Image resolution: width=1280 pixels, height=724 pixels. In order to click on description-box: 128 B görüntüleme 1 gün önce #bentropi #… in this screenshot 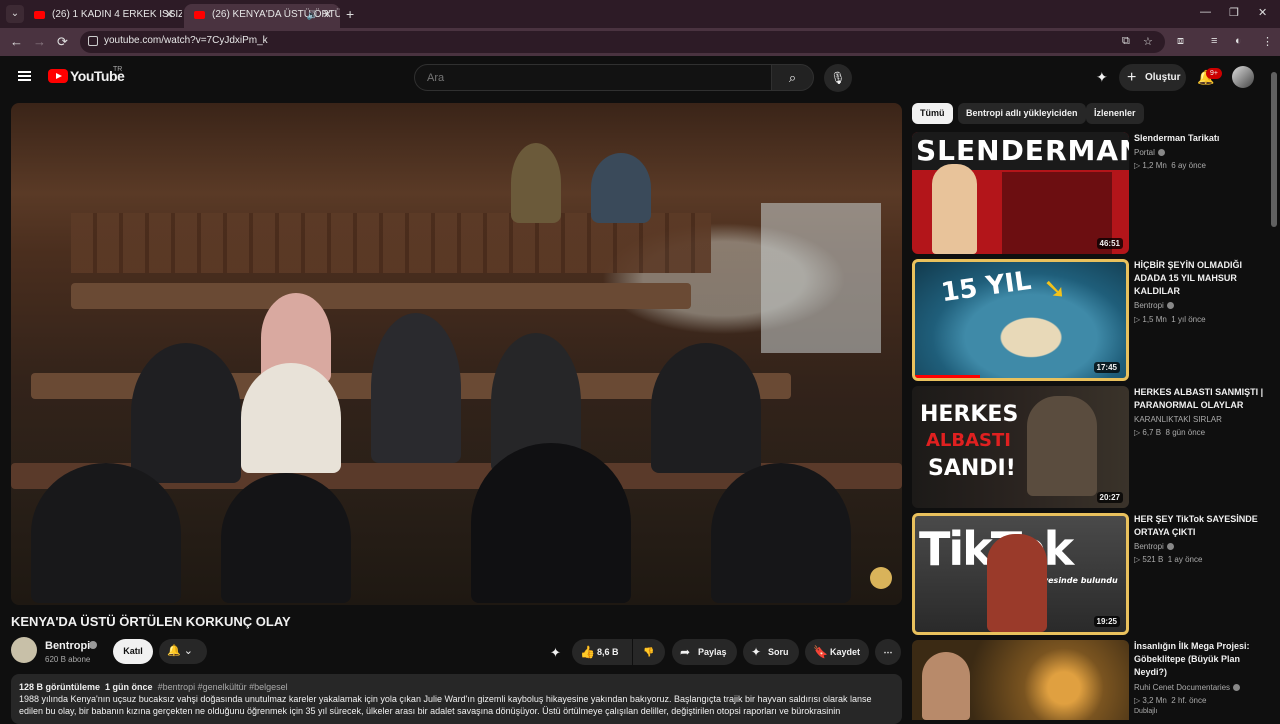, I will do `click(456, 699)`.